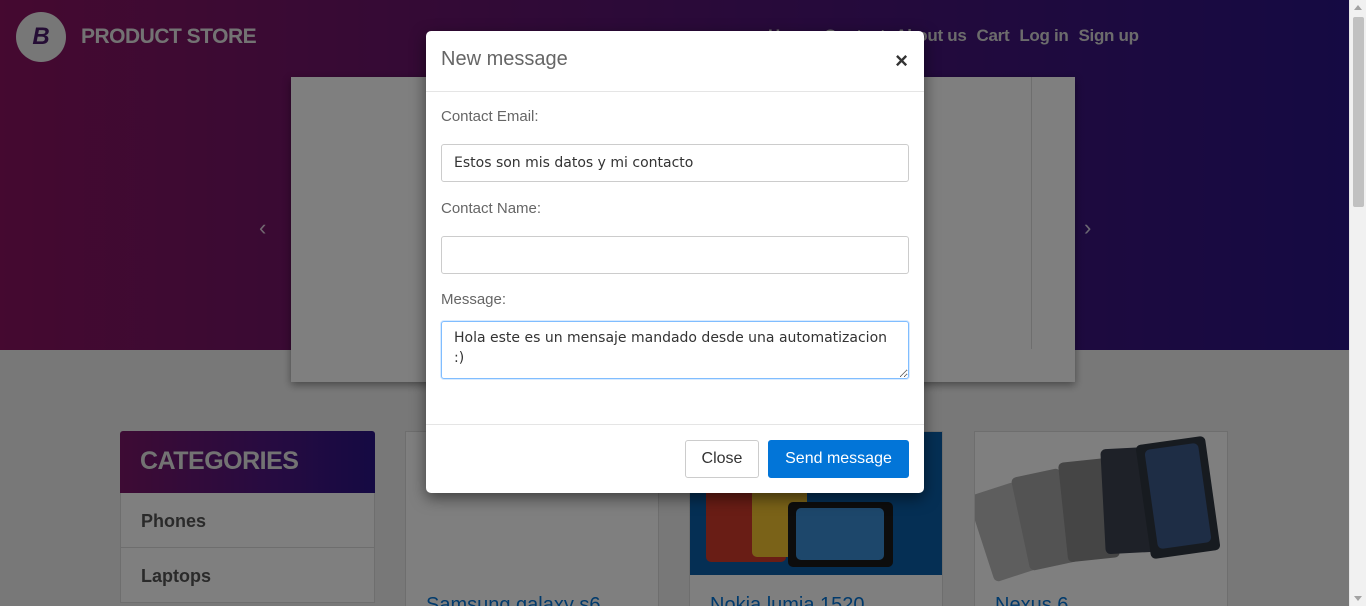  Describe the element at coordinates (474, 299) in the screenshot. I see `message-label: Message:` at that location.